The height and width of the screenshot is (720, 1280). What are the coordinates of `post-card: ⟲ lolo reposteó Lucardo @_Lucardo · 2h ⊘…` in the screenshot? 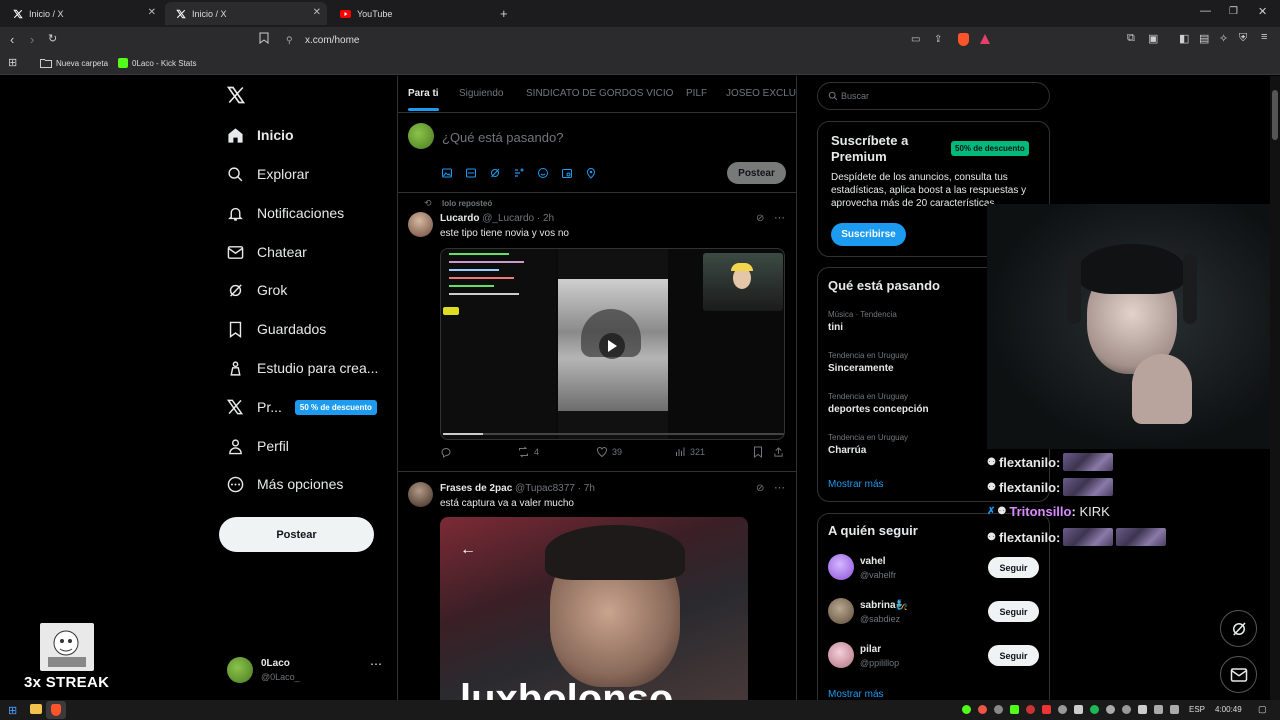 It's located at (596, 333).